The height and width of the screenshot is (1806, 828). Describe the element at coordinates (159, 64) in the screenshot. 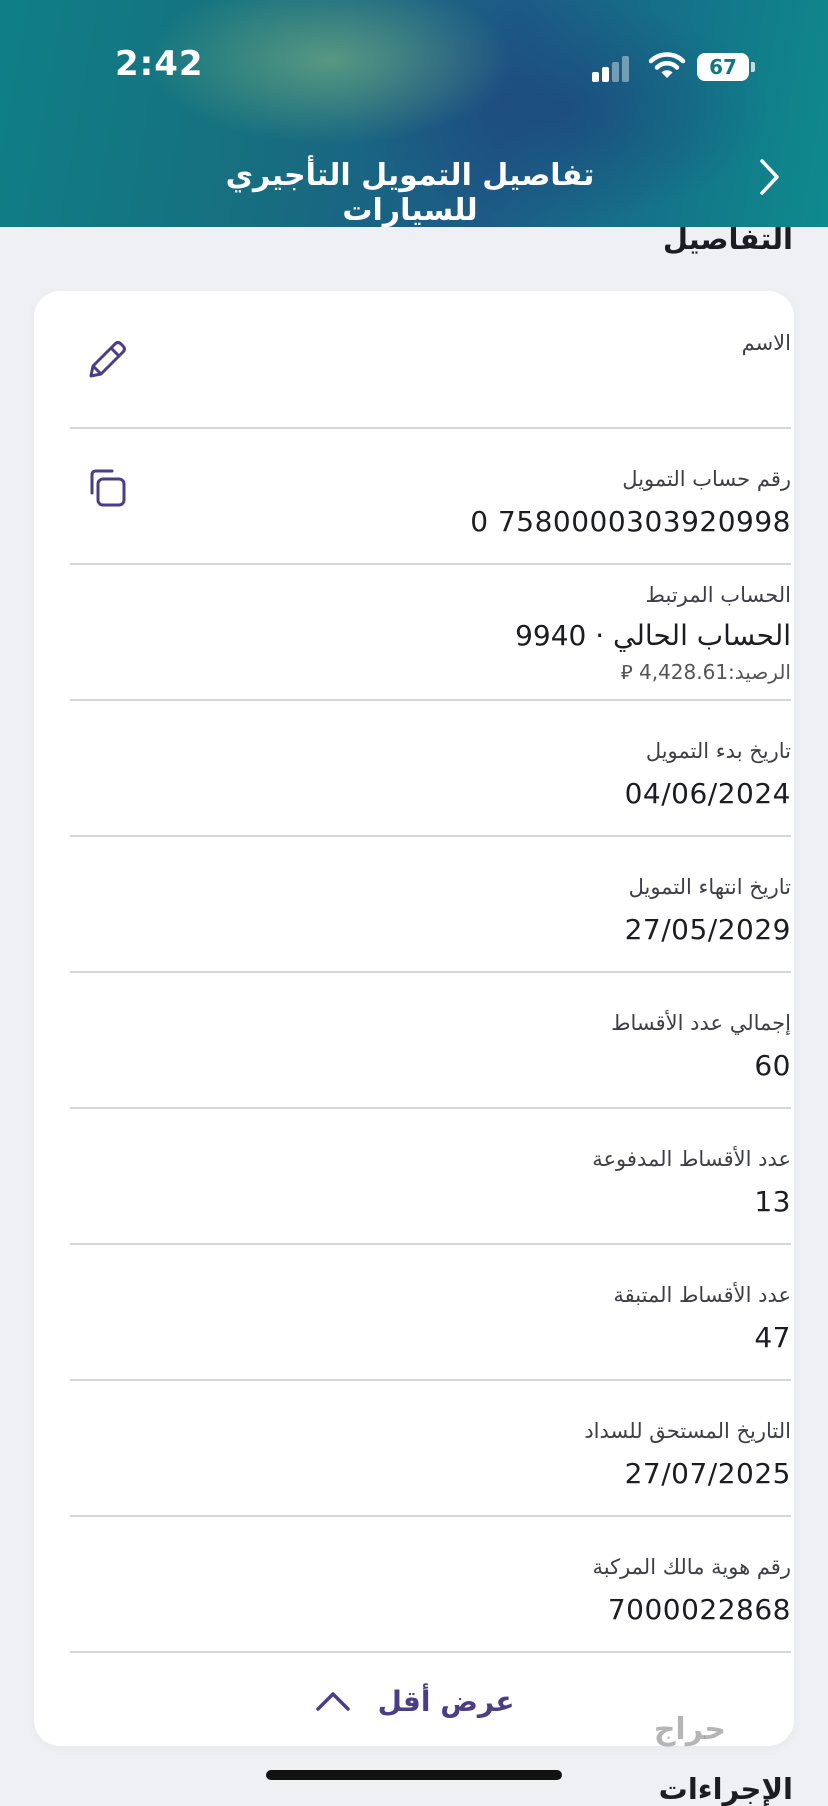

I see `status-time: 2:42` at that location.